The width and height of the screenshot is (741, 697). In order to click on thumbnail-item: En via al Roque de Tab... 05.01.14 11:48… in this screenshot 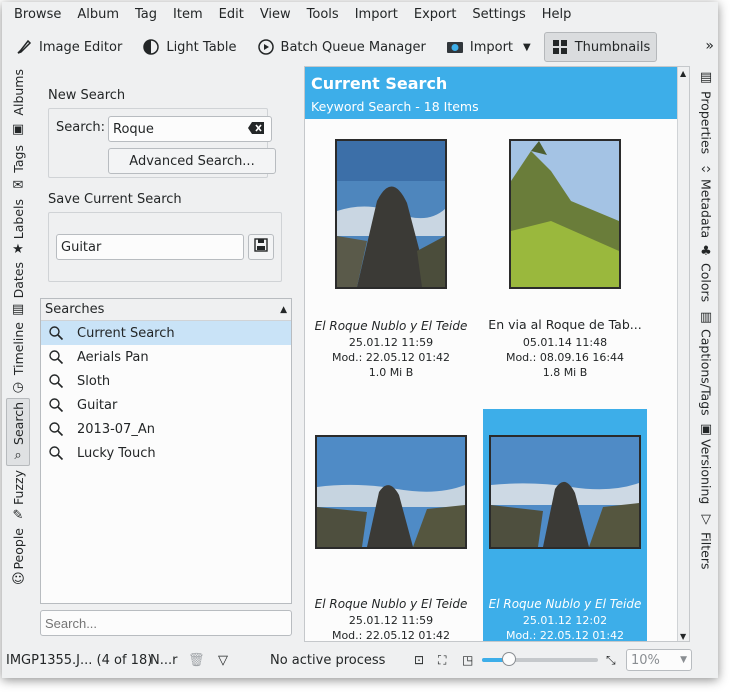, I will do `click(565, 265)`.